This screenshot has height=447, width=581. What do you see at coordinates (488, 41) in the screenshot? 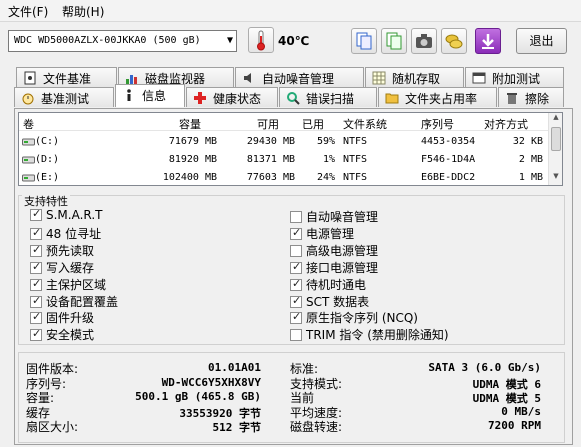
I see `download-button` at bounding box center [488, 41].